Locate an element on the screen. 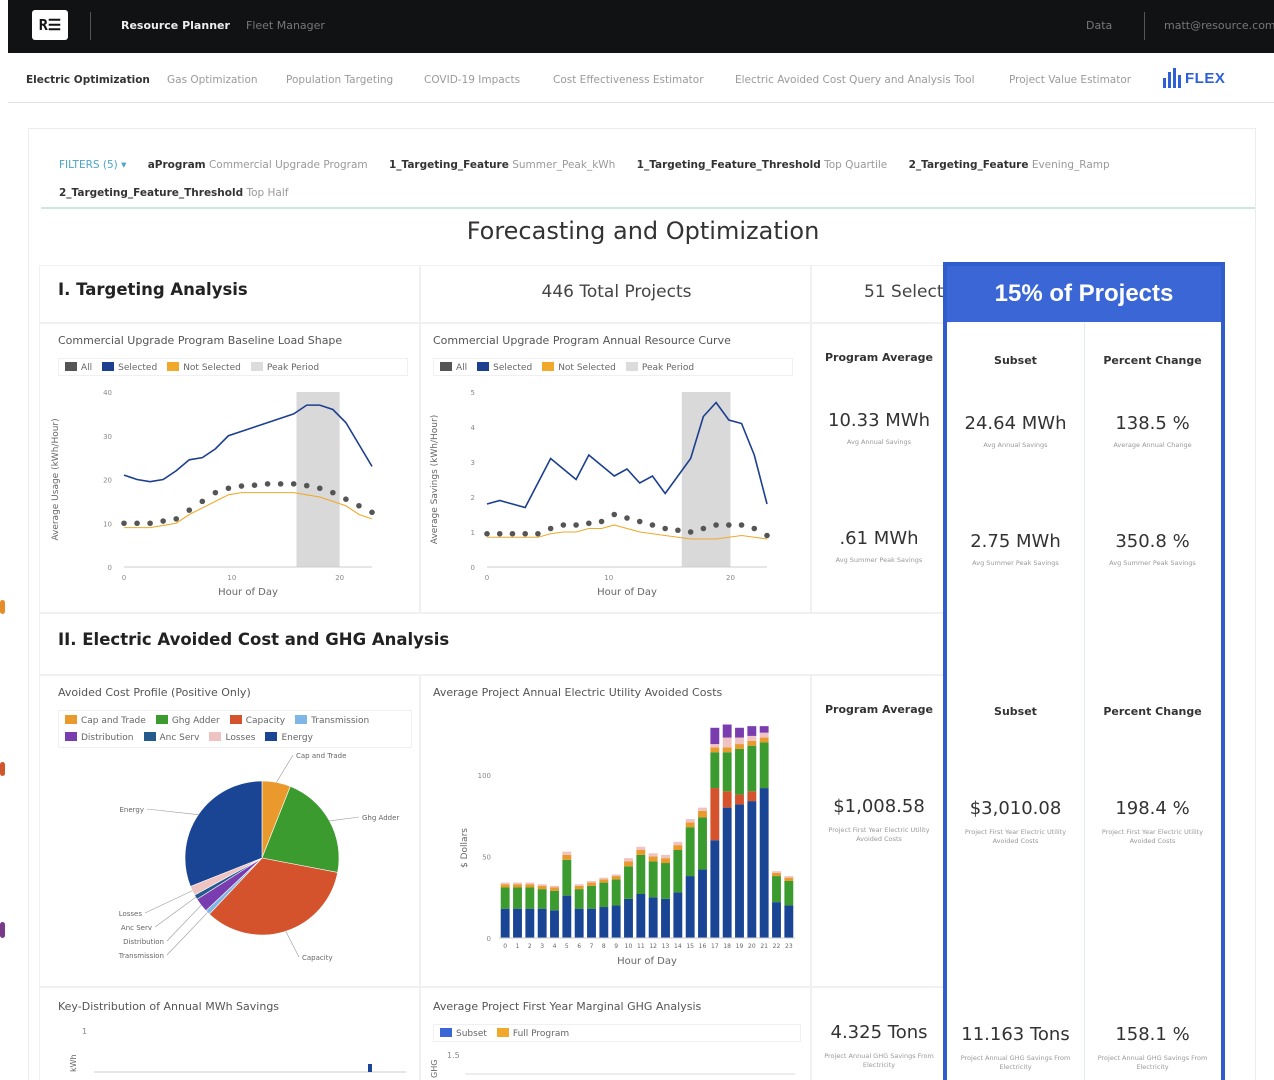 The height and width of the screenshot is (1080, 1274). nav-fleet-manager: Fleet Manager is located at coordinates (285, 25).